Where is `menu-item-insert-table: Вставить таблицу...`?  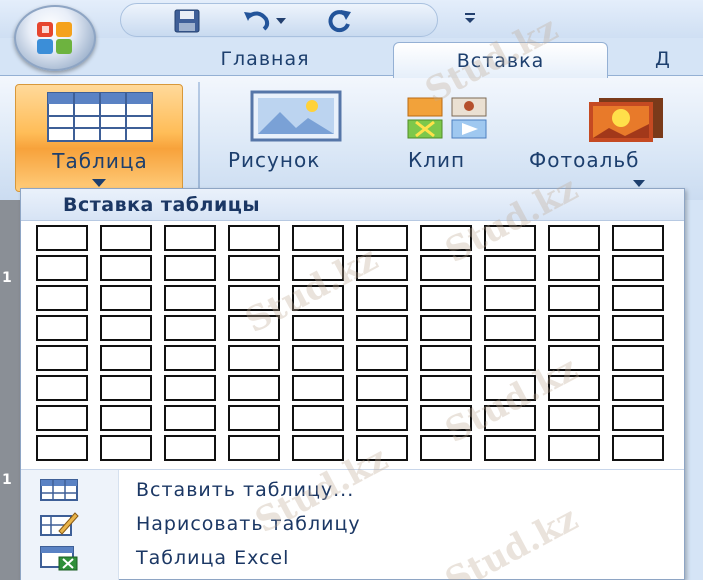 menu-item-insert-table: Вставить таблицу... is located at coordinates (352, 490).